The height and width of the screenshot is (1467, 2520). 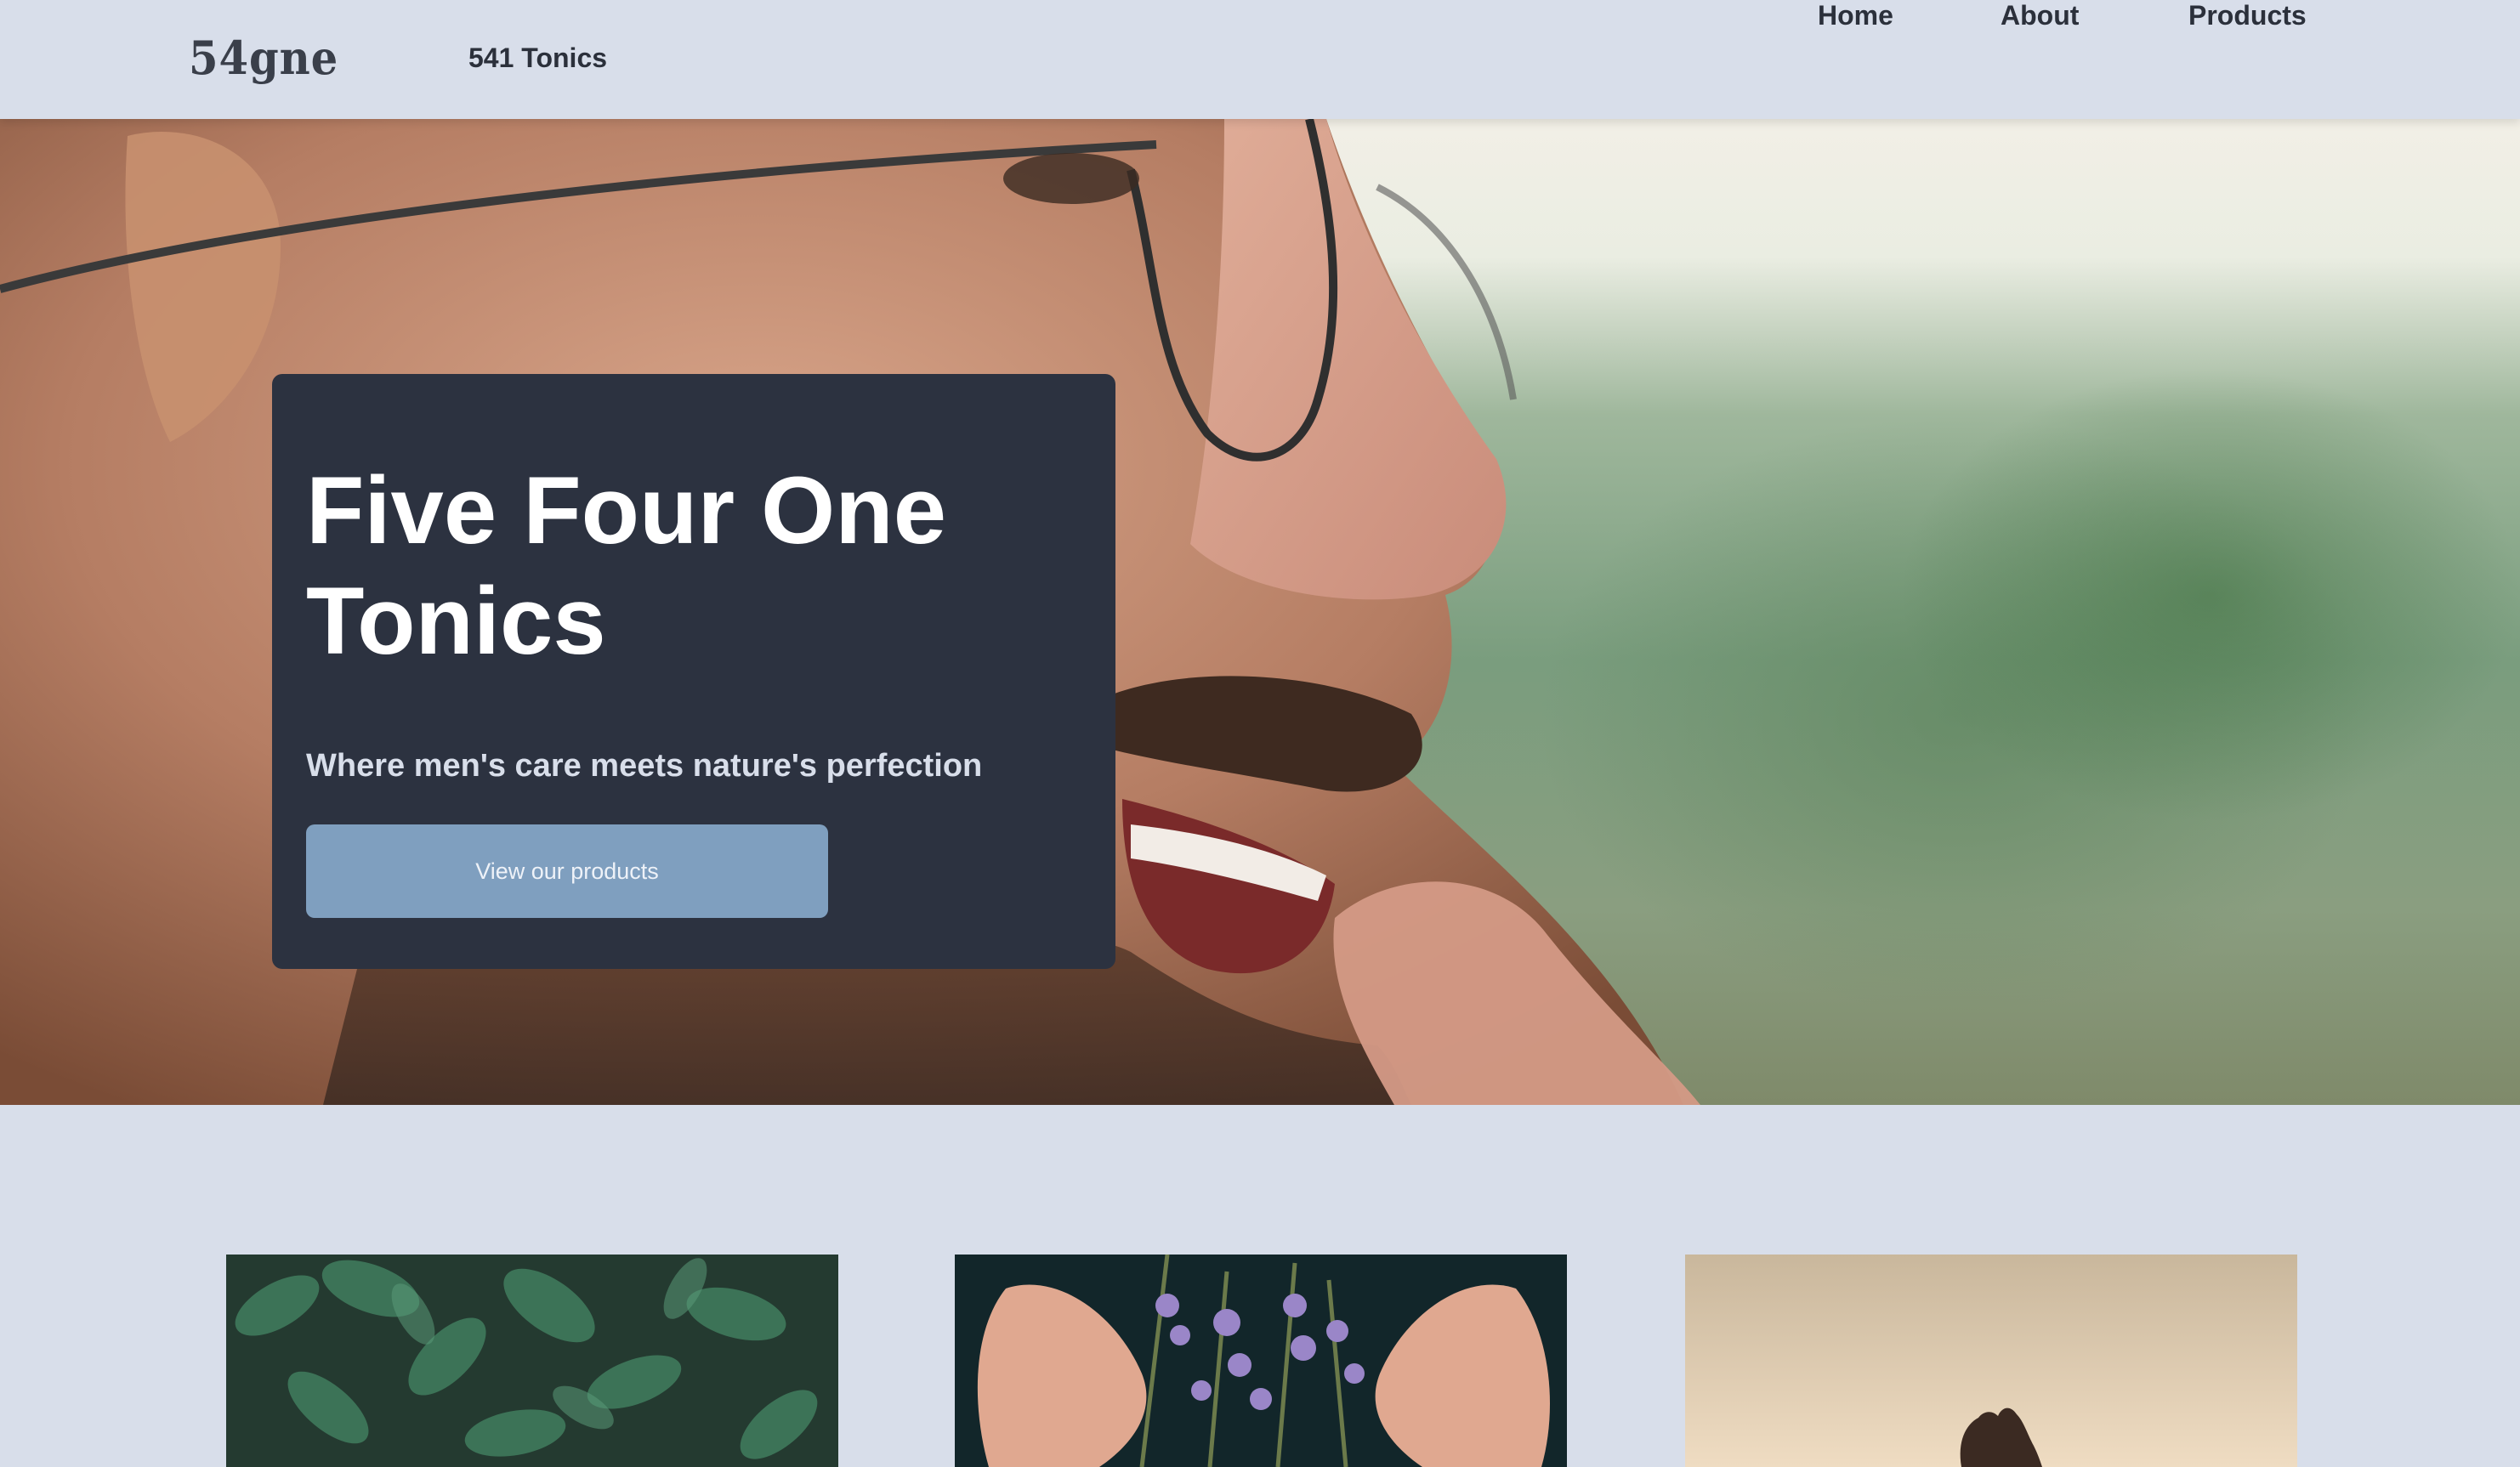 I want to click on view-products-button: View our products, so click(x=567, y=871).